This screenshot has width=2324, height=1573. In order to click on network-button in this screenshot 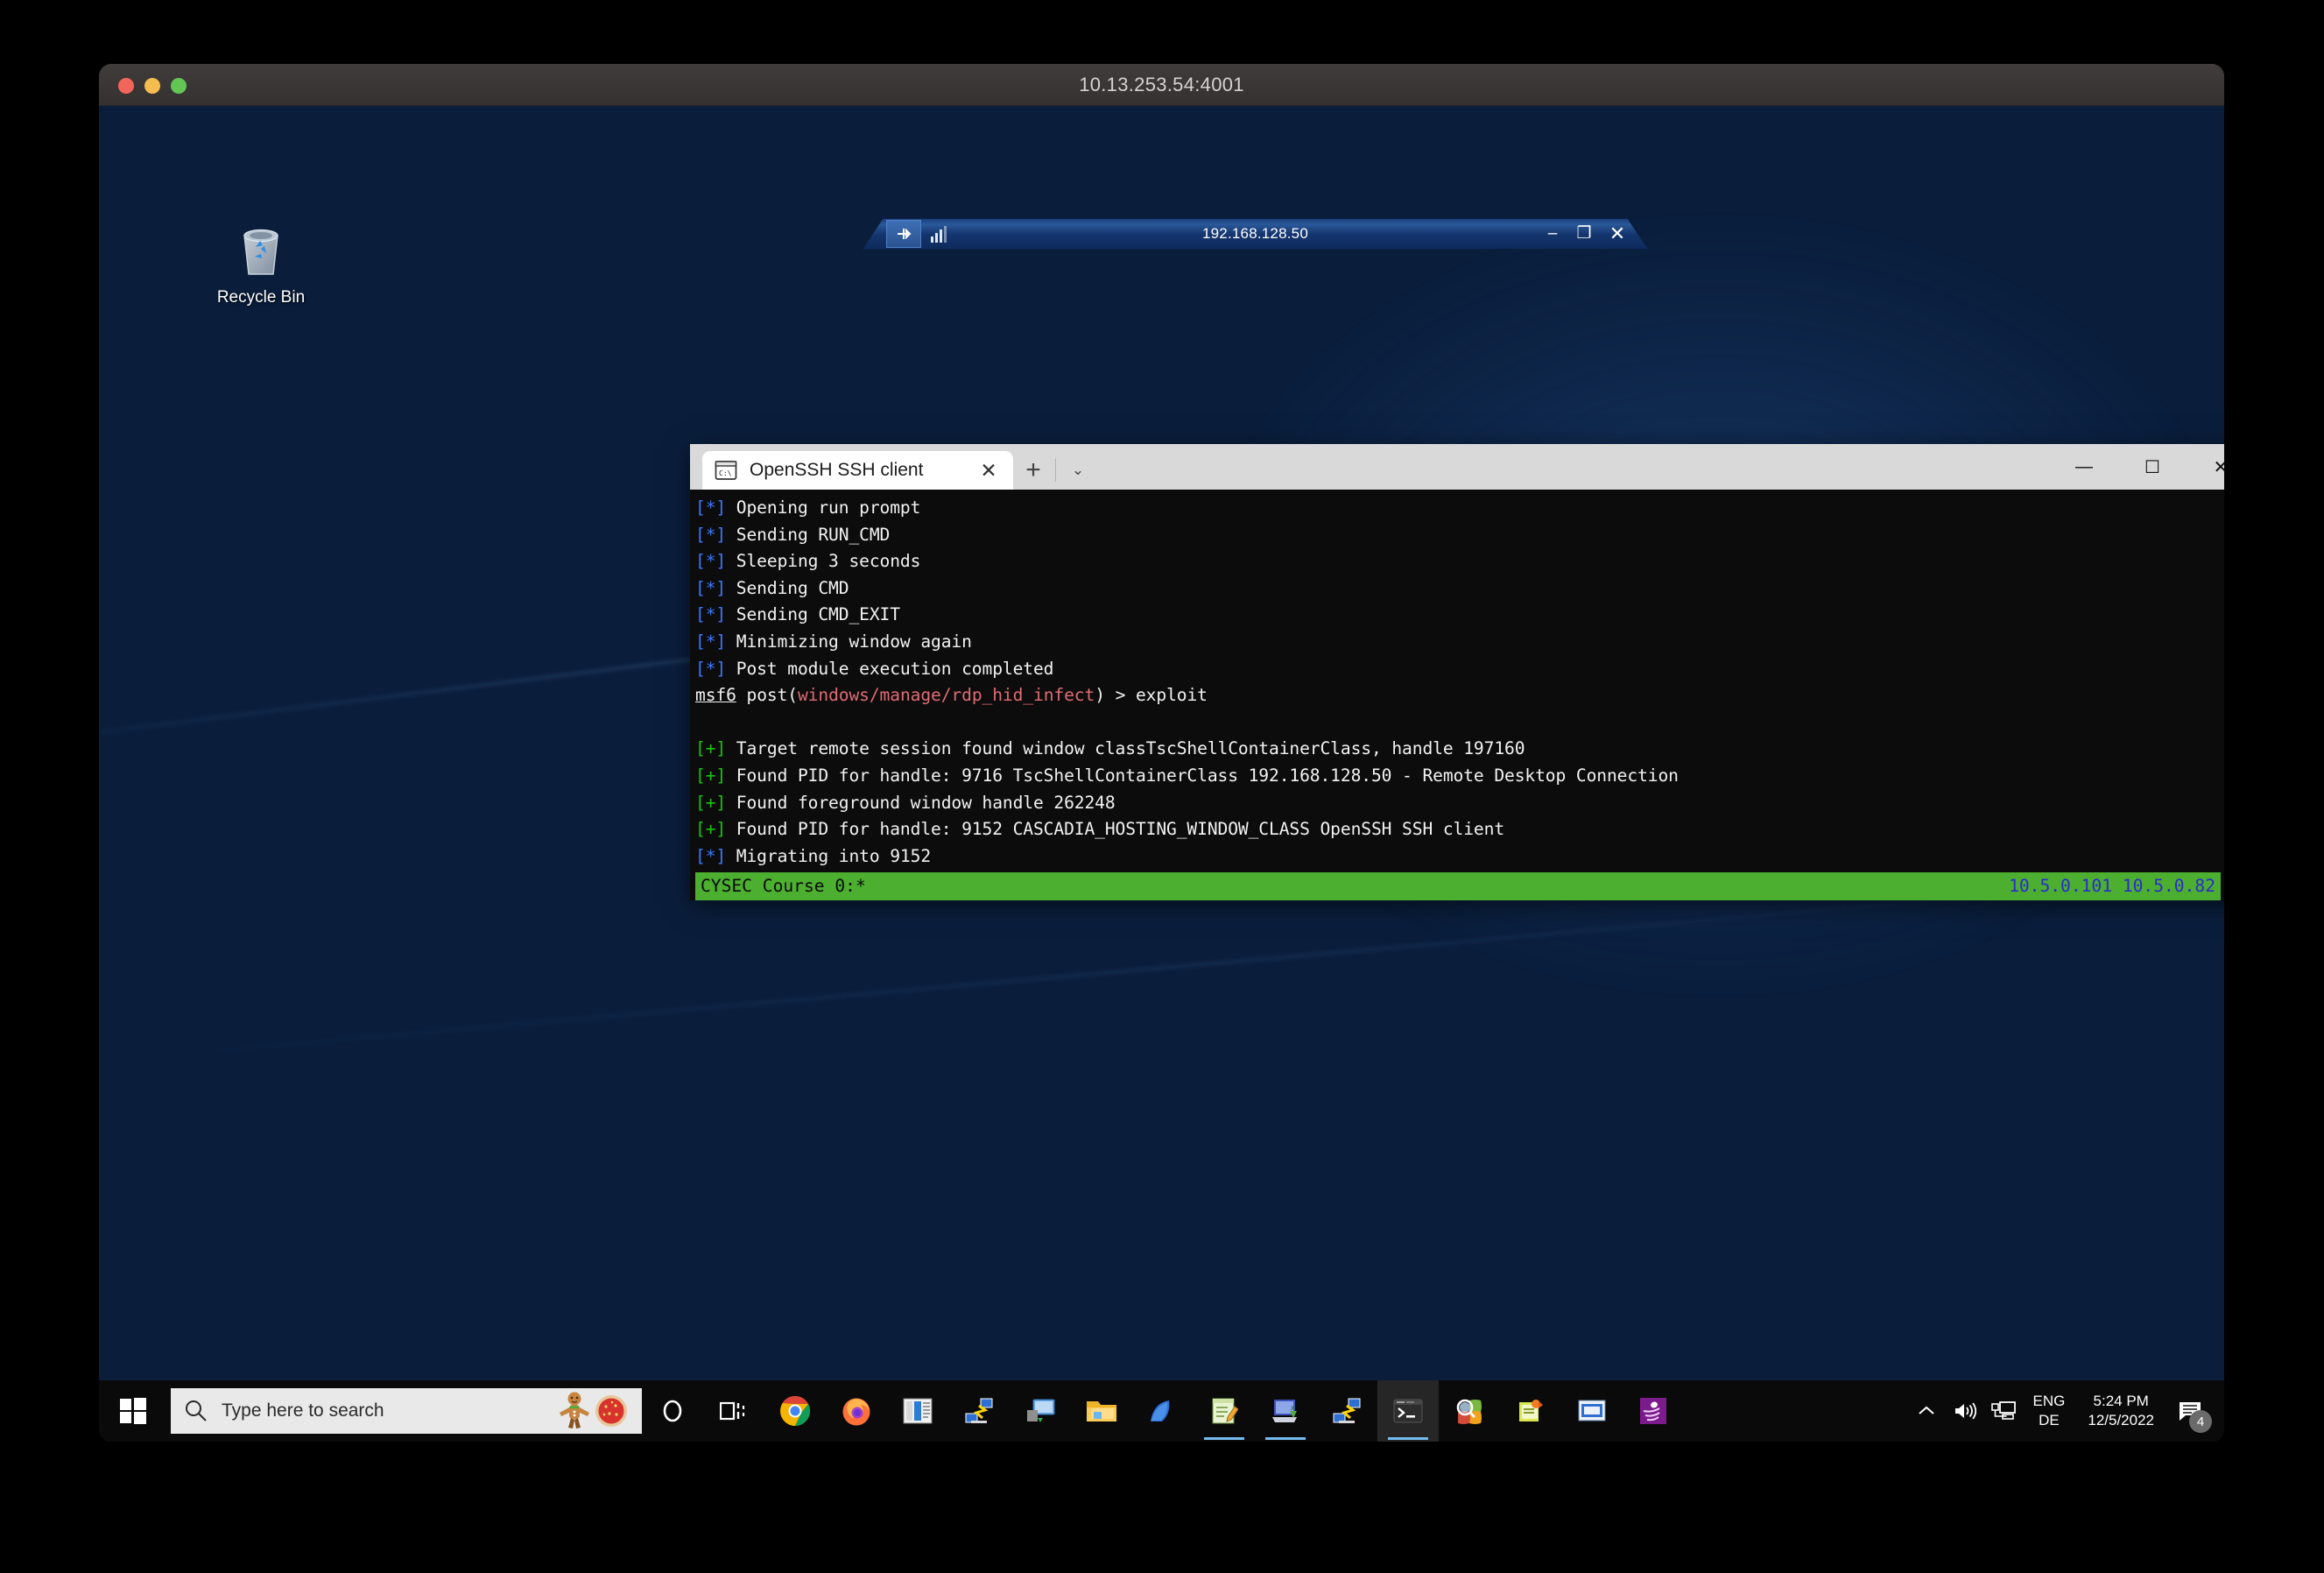, I will do `click(2003, 1411)`.